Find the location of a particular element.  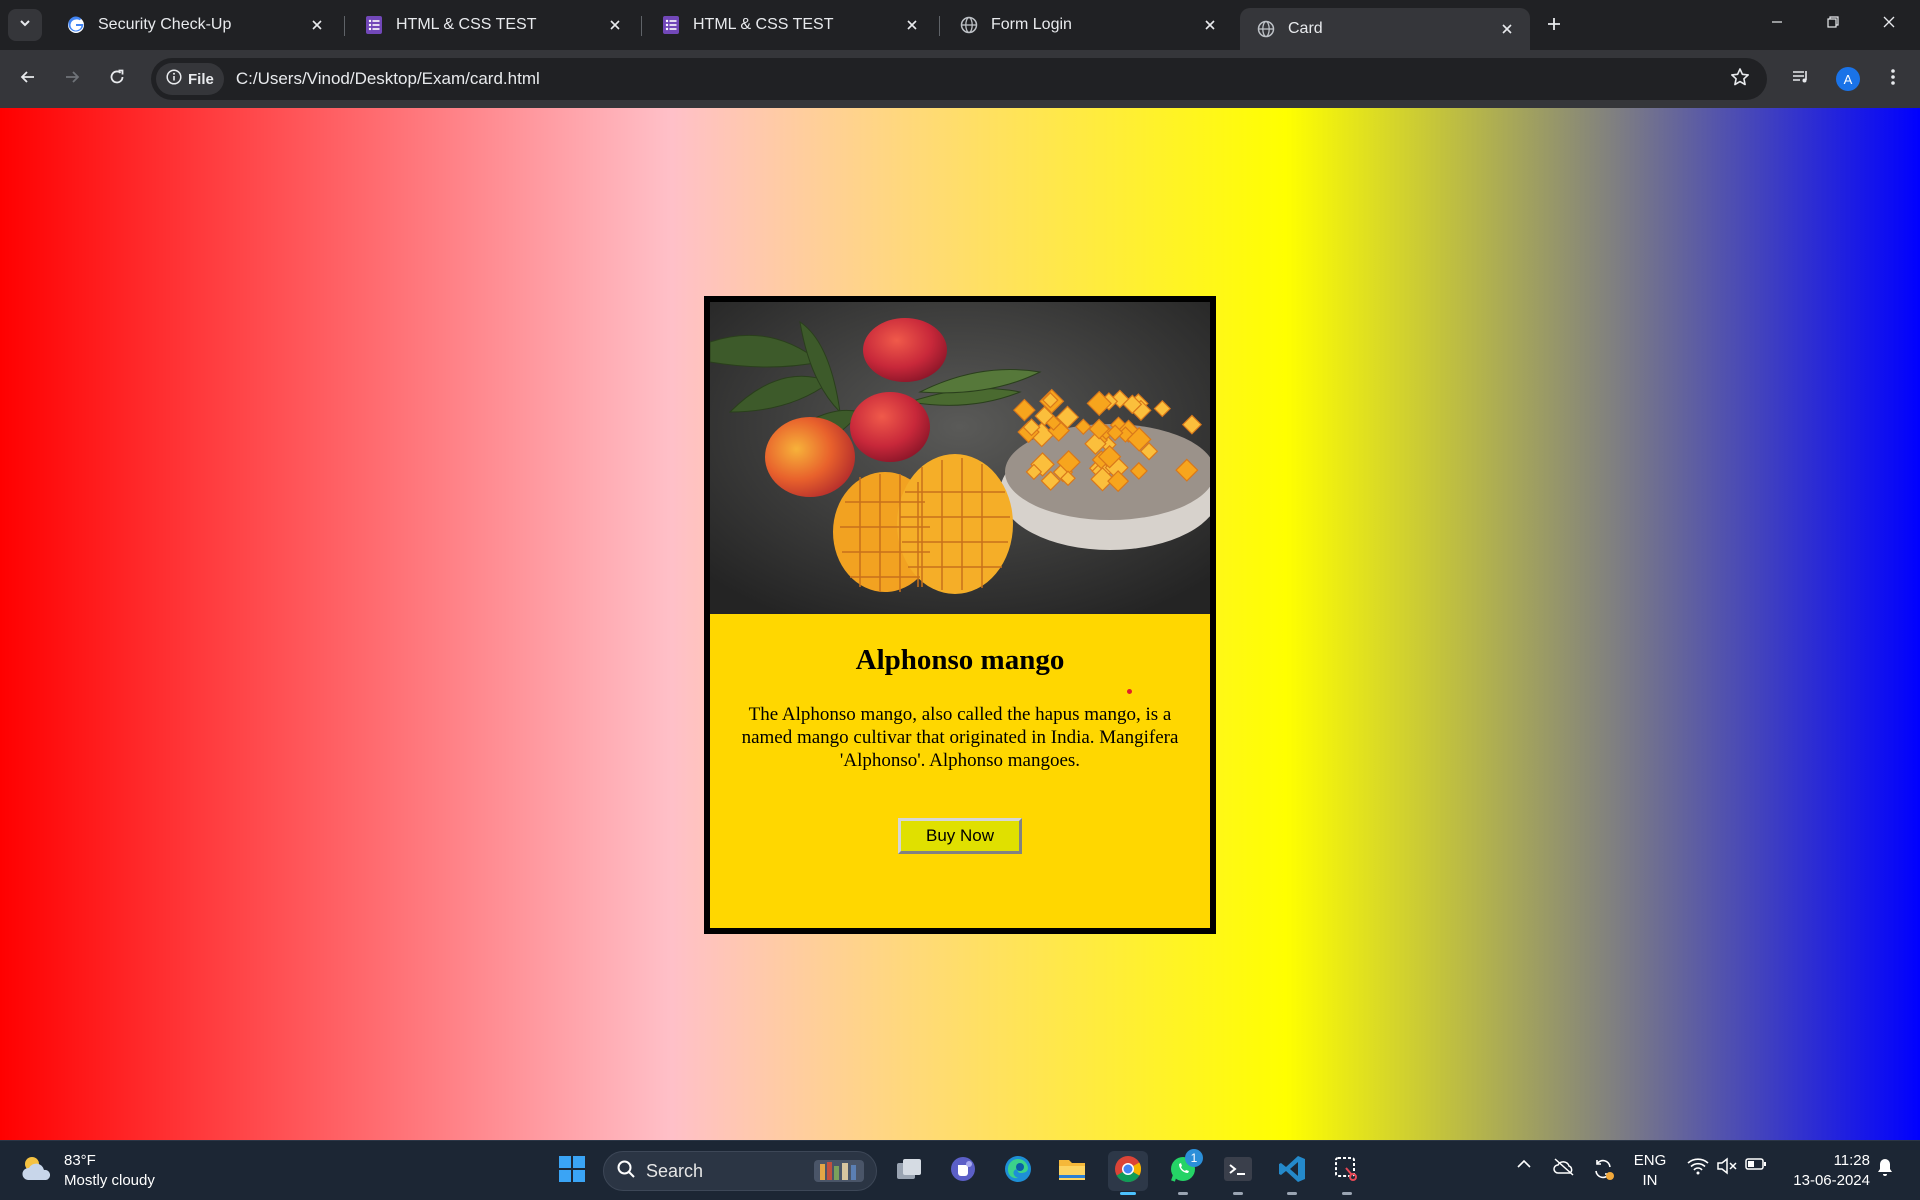

tab-title: Form Login is located at coordinates (1031, 24).